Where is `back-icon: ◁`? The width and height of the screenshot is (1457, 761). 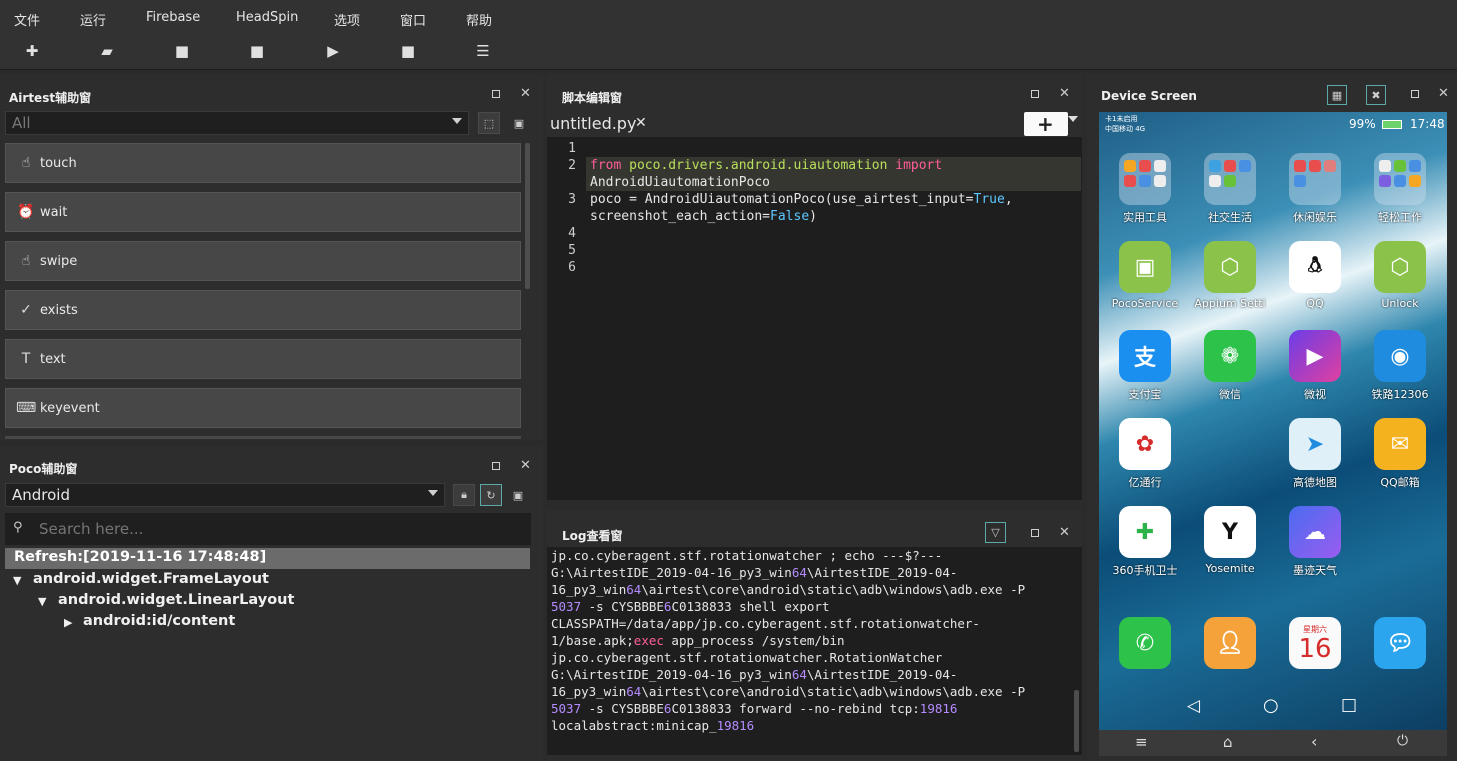 back-icon: ◁ is located at coordinates (1193, 706).